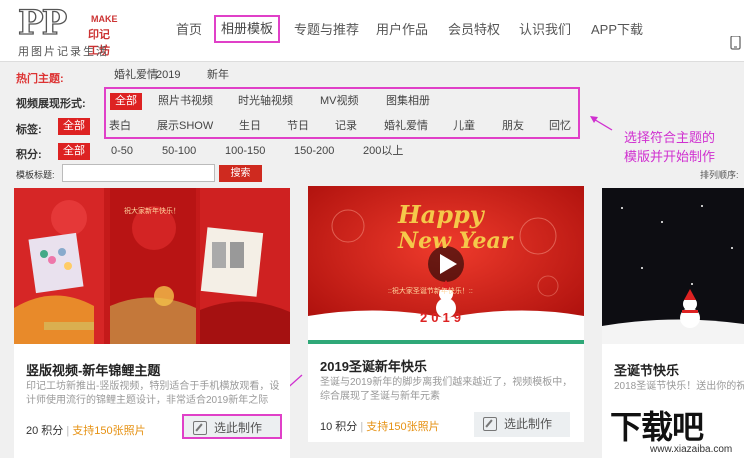 The height and width of the screenshot is (458, 744). I want to click on sort-label: 排列顺序:, so click(719, 174).